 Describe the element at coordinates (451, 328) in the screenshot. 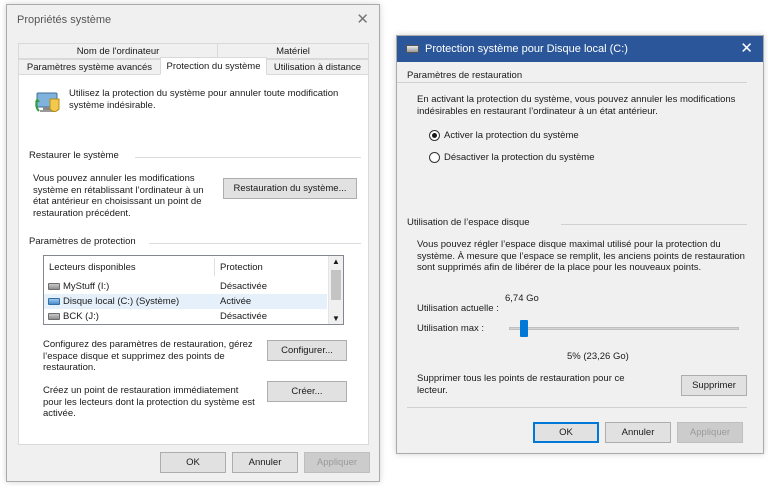

I see `max-usage-label: Utilisation max :` at that location.